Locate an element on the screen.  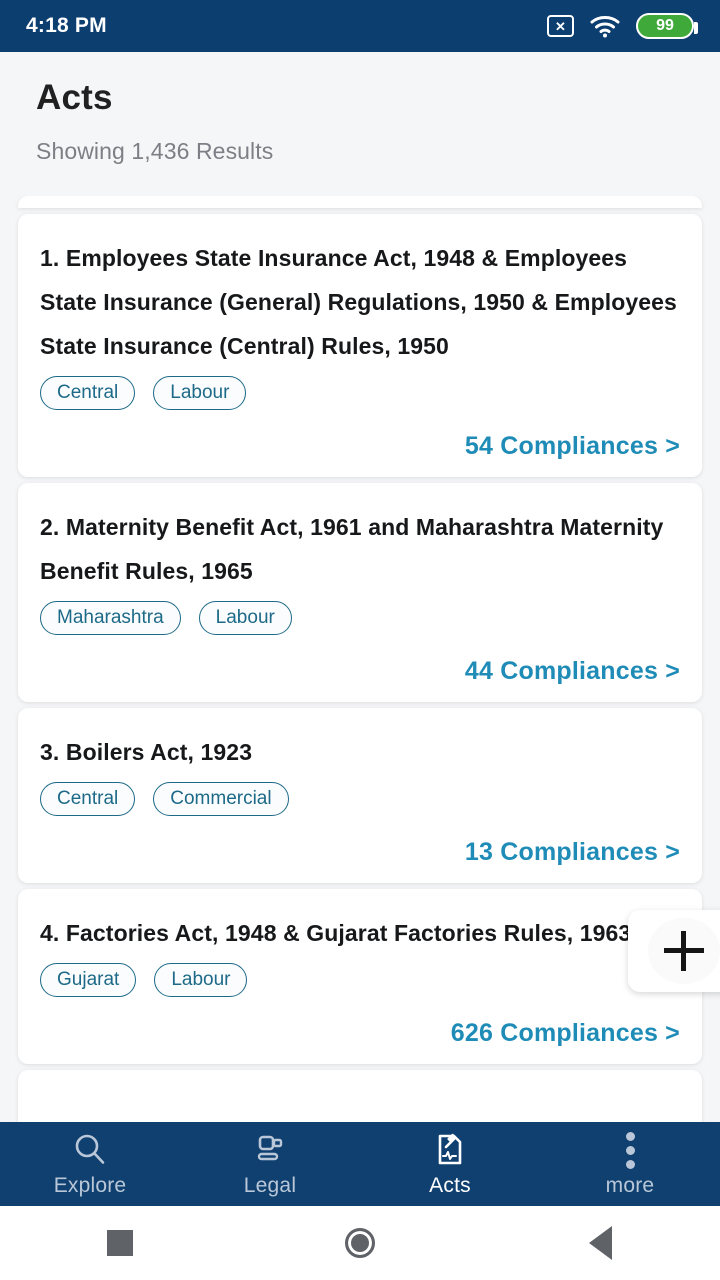
compliances-link: 44 Compliances > is located at coordinates (572, 671).